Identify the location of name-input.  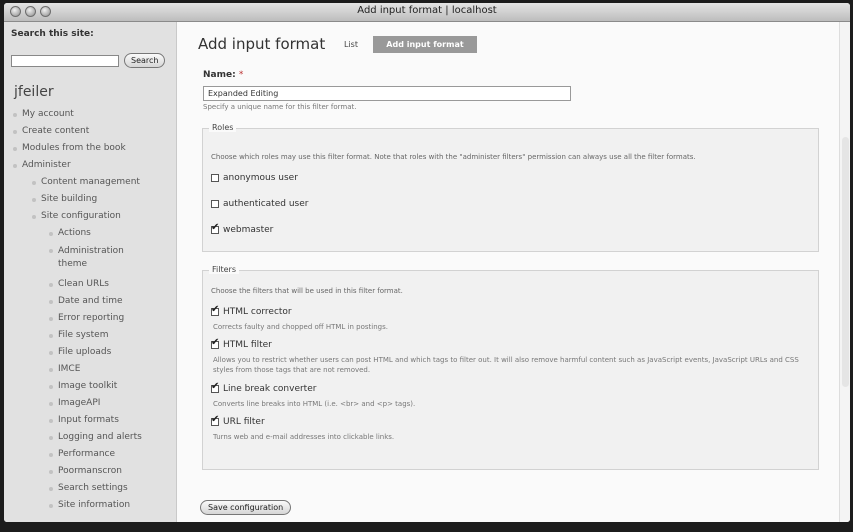
(387, 93).